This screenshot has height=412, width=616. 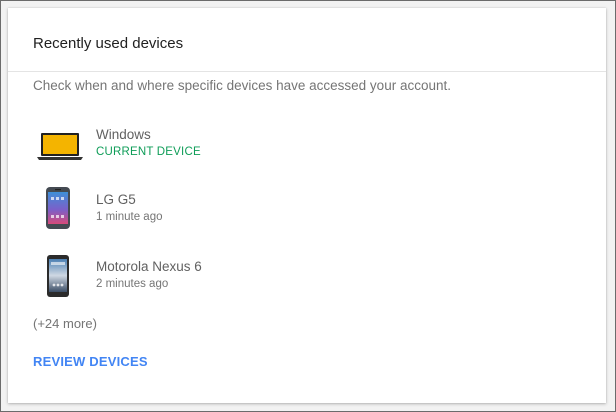 I want to click on last-active-time: 2 minutes ago, so click(x=132, y=284).